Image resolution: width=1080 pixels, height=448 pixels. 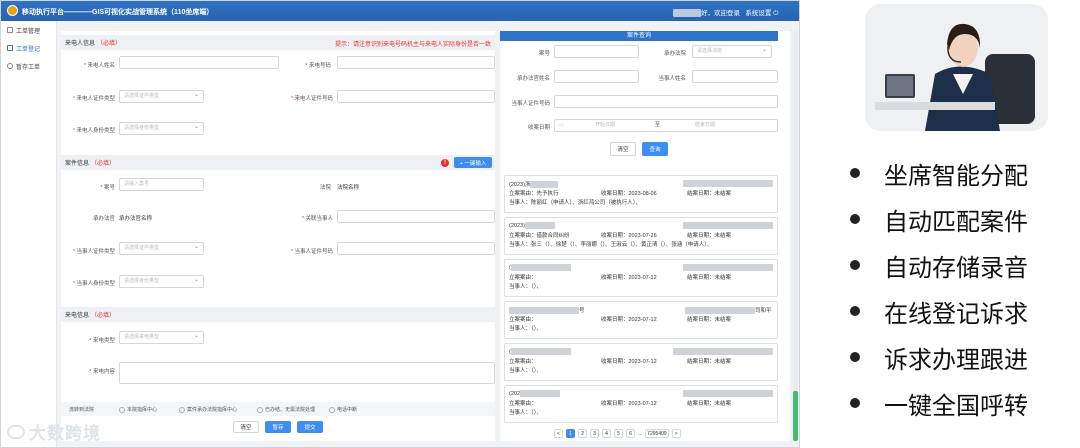 I want to click on clear-button: 清空, so click(x=246, y=427).